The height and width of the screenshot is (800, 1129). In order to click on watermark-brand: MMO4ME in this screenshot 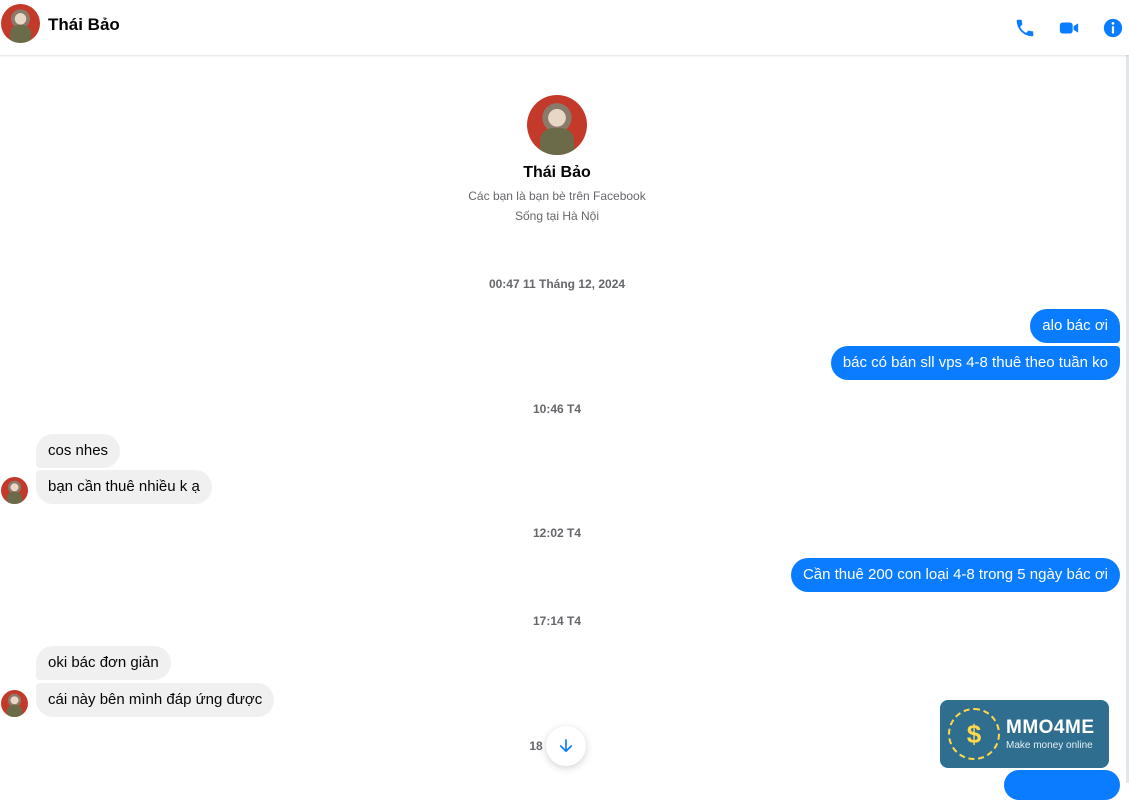, I will do `click(1050, 727)`.